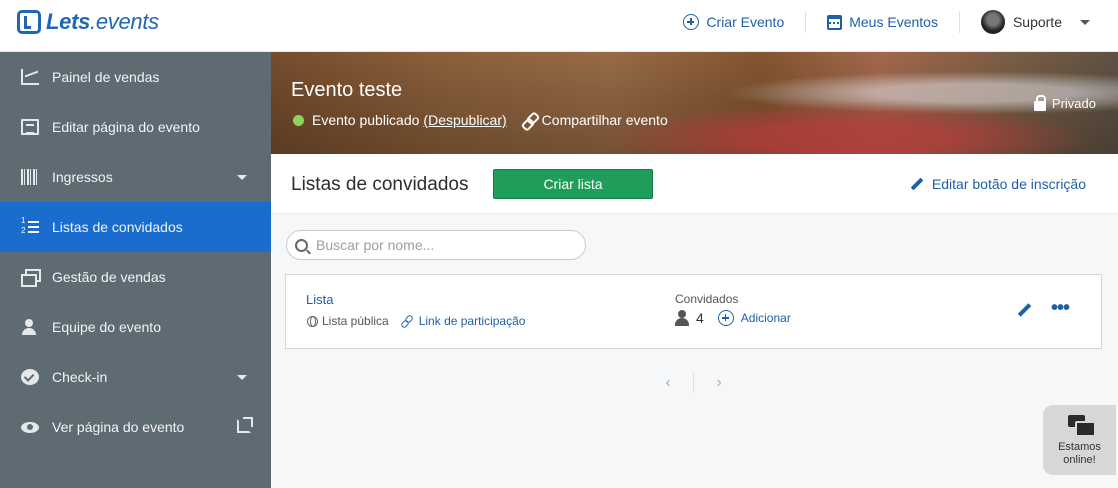 The width and height of the screenshot is (1118, 488). Describe the element at coordinates (1079, 447) in the screenshot. I see `chat-line-1: Estamos` at that location.